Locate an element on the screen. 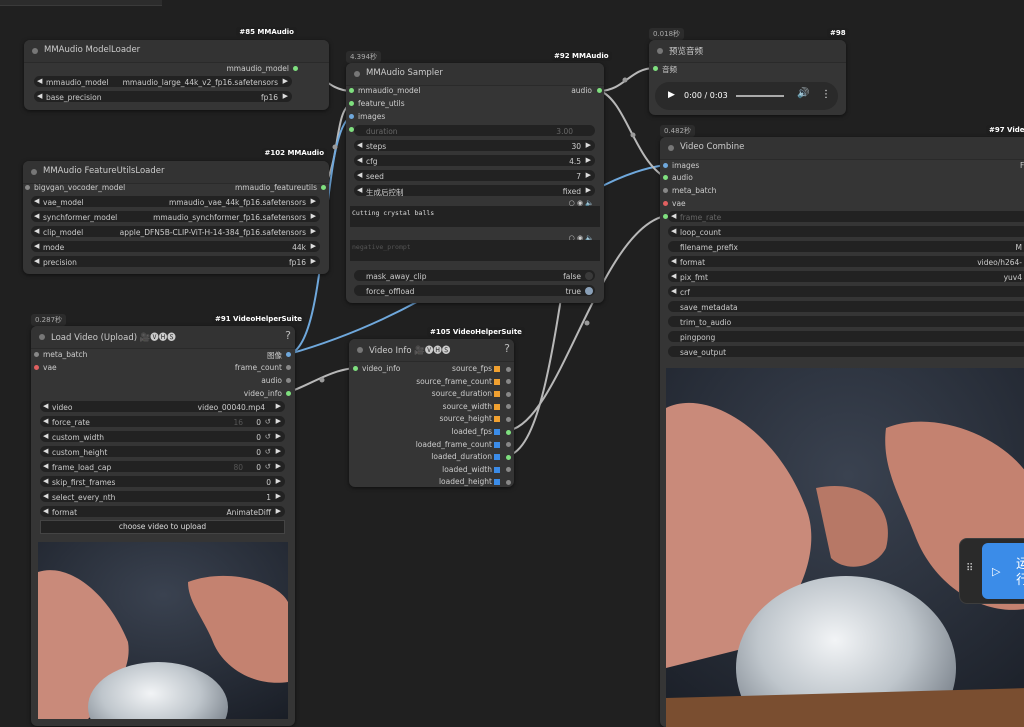  widget-cfg: ◀ cfg 4.5 ▶ is located at coordinates (474, 160).